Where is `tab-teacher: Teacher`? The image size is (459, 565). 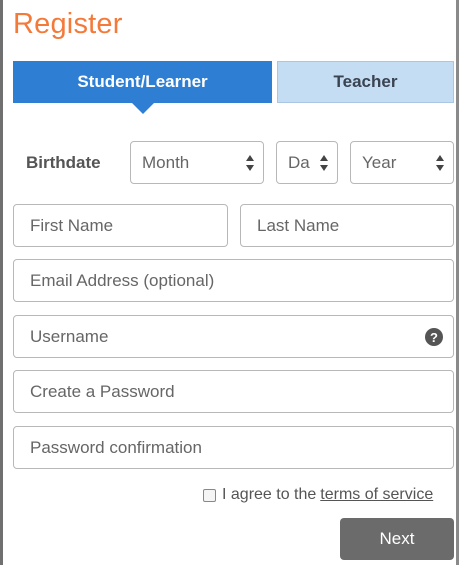 tab-teacher: Teacher is located at coordinates (365, 82).